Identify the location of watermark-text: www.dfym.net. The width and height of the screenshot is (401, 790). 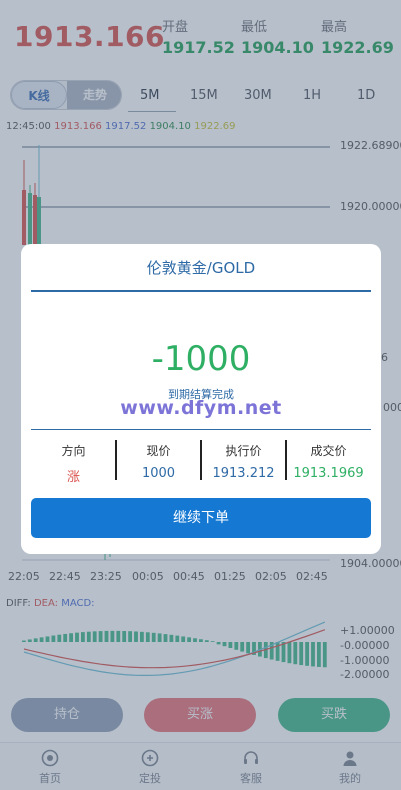
(201, 408).